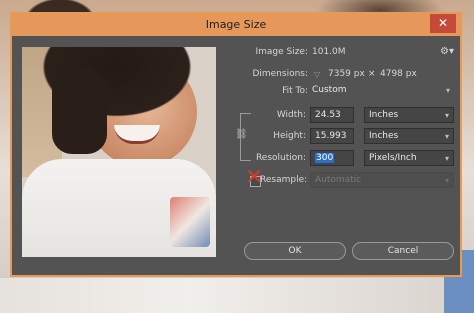  I want to click on dialog-title: Image Size, so click(236, 24).